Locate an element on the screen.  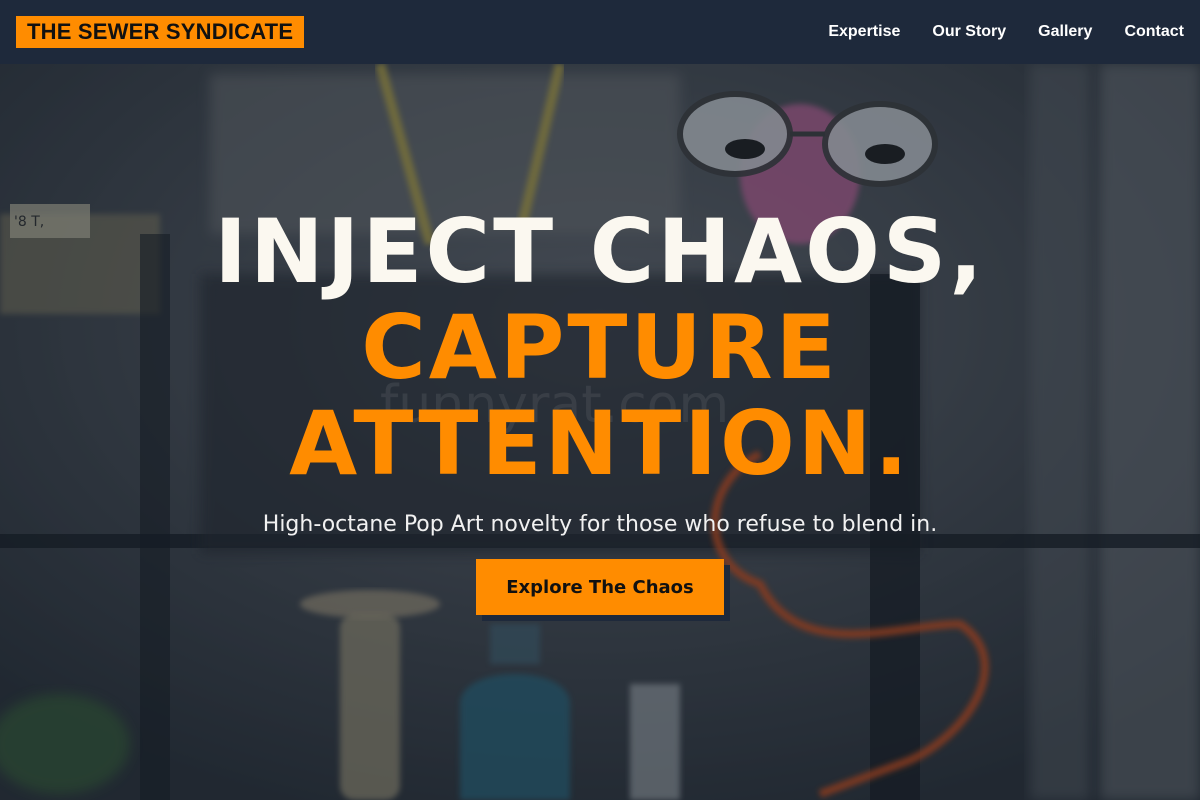
explore-button: Explore The Chaos is located at coordinates (600, 587).